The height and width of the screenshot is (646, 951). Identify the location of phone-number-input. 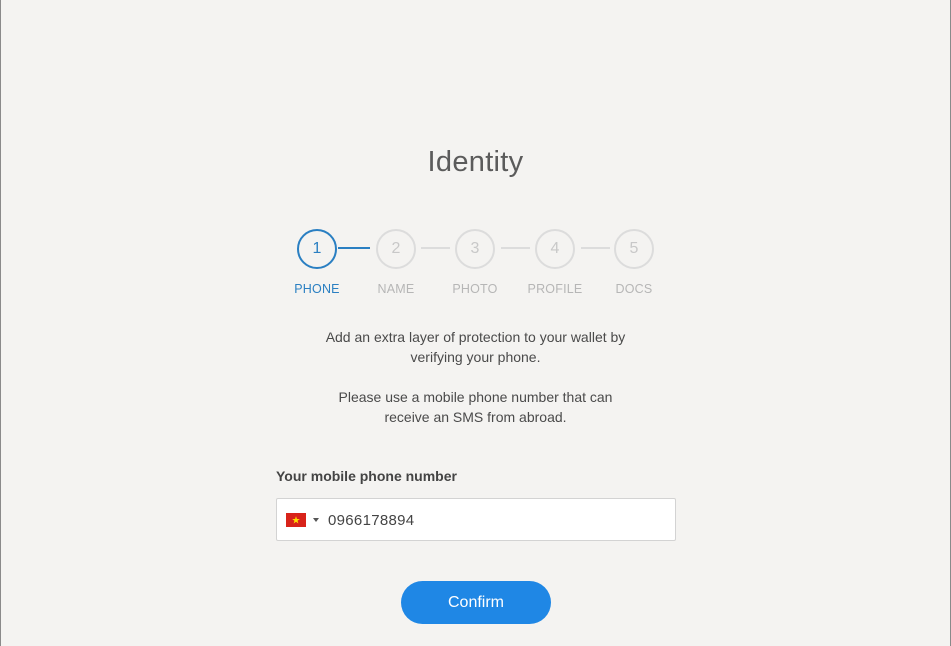
(493, 520).